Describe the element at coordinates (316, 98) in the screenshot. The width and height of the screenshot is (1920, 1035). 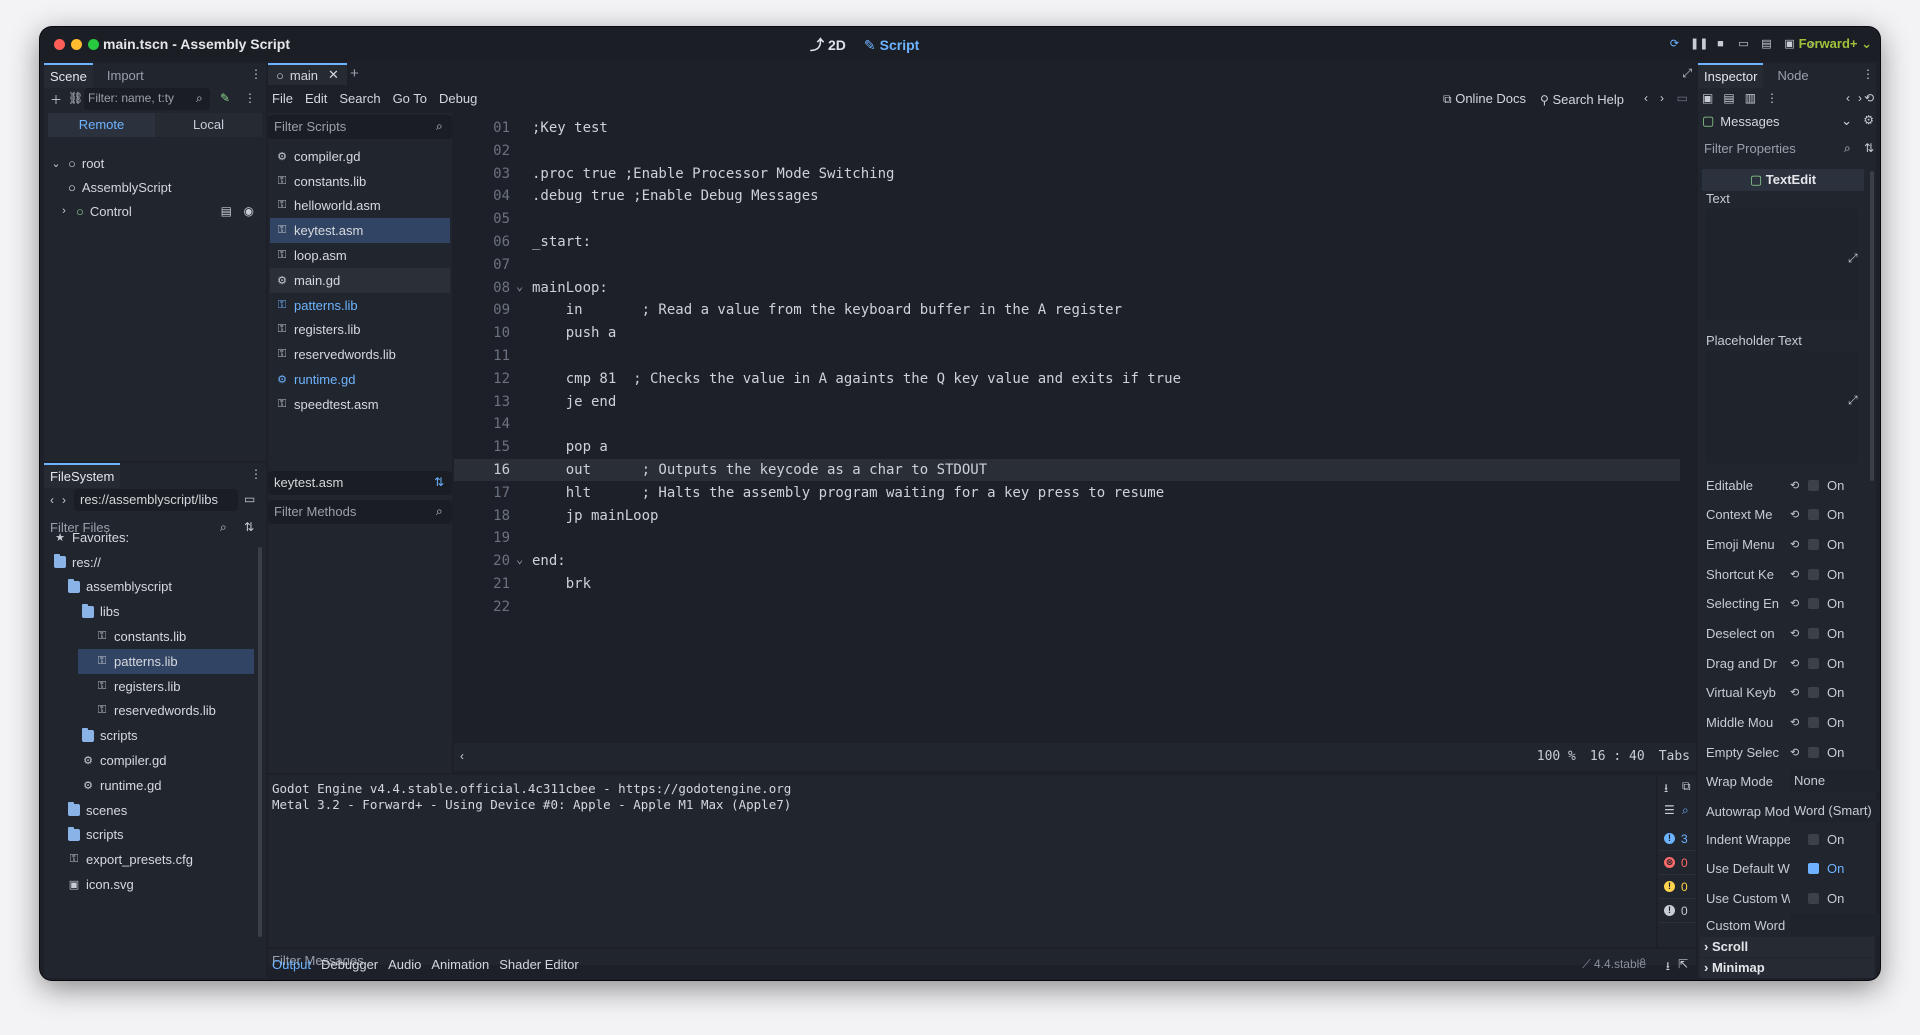
I see `menu-edit: Edit` at that location.